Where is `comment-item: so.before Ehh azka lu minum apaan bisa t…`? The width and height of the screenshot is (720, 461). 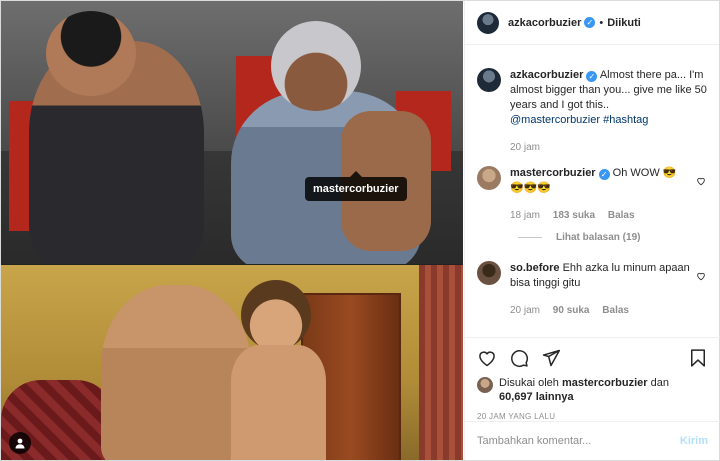
comment-item: so.before Ehh azka lu minum apaan bisa t… is located at coordinates (595, 289).